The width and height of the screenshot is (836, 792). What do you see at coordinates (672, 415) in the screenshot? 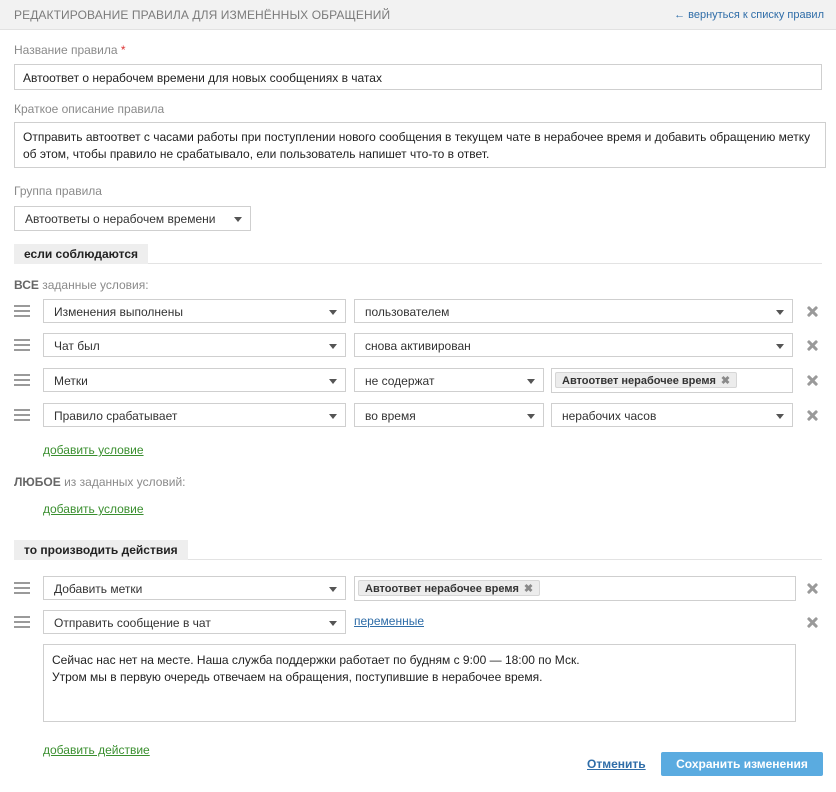
I see `condition-value-select: нерабочих часов` at bounding box center [672, 415].